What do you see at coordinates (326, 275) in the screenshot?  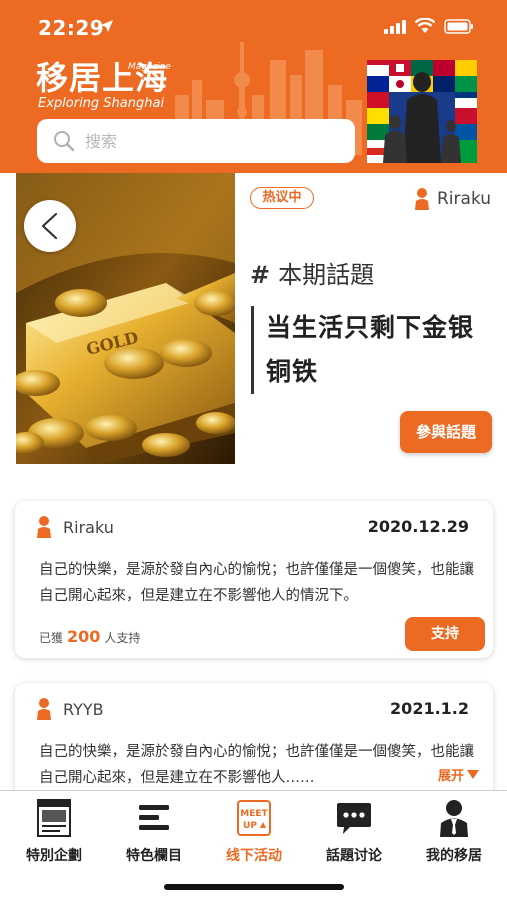 I see `issue-topic-label: 本期話題` at bounding box center [326, 275].